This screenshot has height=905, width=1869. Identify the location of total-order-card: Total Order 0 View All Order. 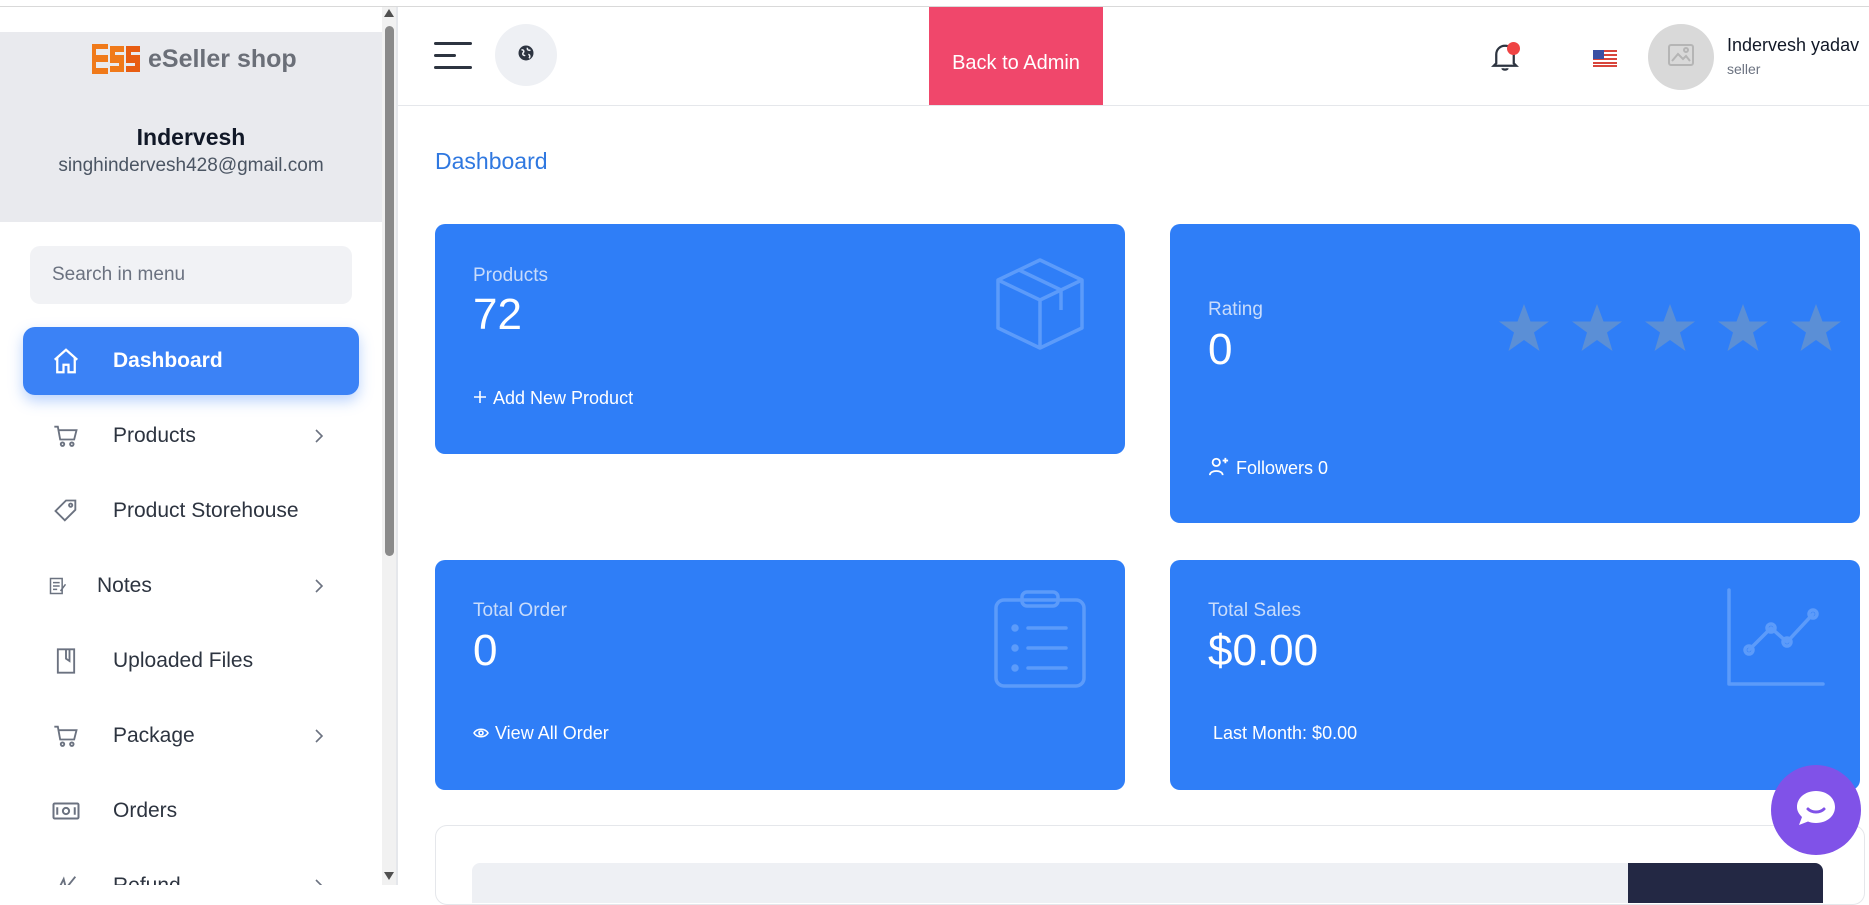
(780, 675).